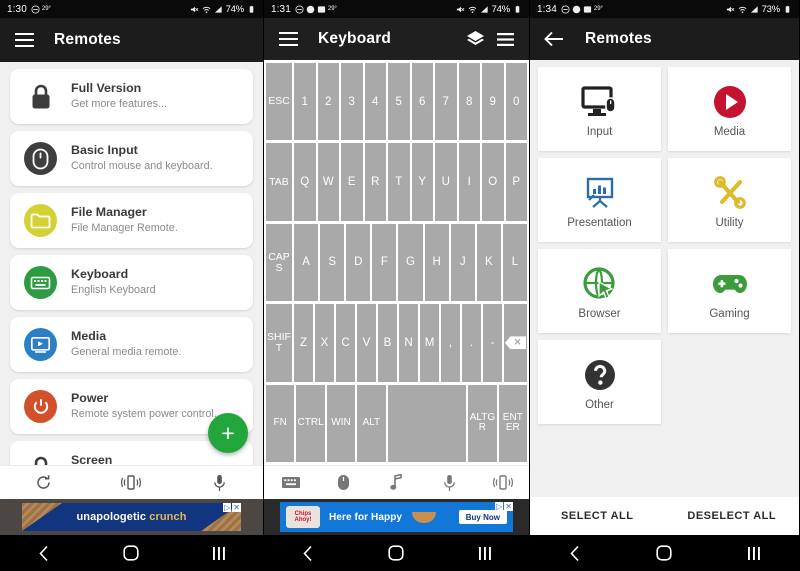 This screenshot has height=571, width=800. What do you see at coordinates (512, 423) in the screenshot?
I see `key-enter: ENTER` at bounding box center [512, 423].